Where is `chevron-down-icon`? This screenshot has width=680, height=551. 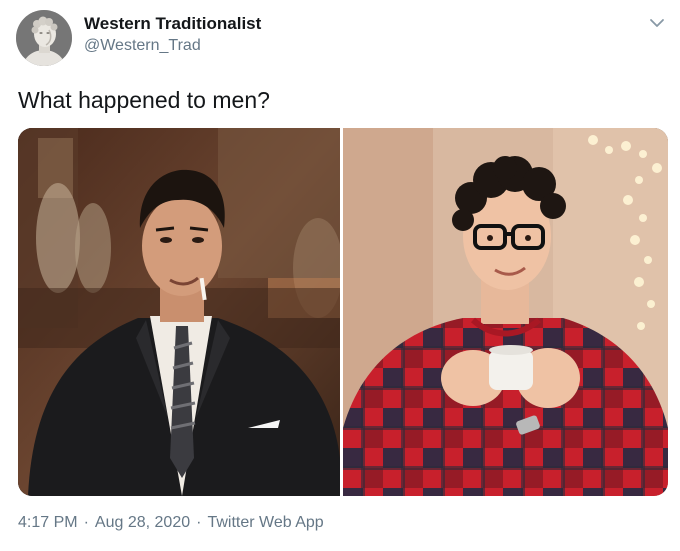 chevron-down-icon is located at coordinates (657, 23).